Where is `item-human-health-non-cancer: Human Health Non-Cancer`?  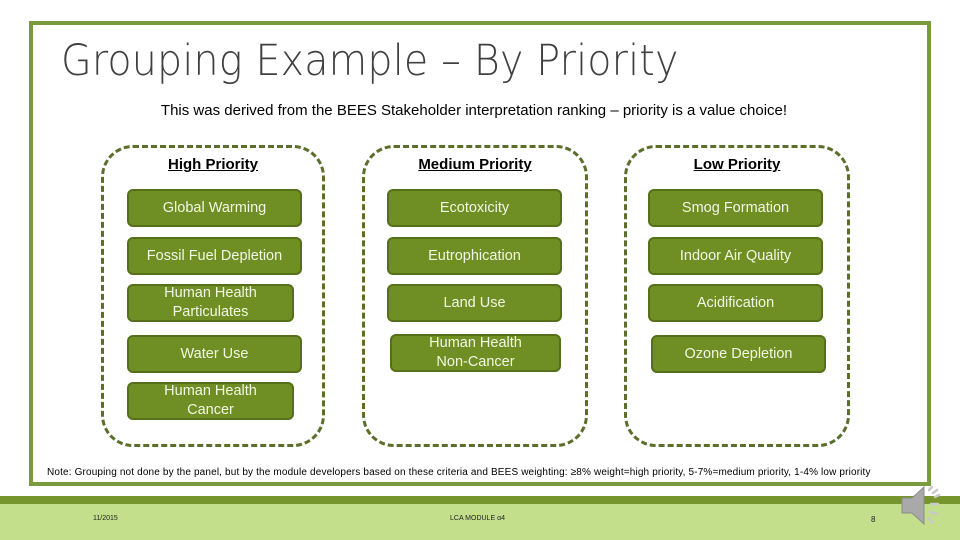 item-human-health-non-cancer: Human Health Non-Cancer is located at coordinates (475, 353).